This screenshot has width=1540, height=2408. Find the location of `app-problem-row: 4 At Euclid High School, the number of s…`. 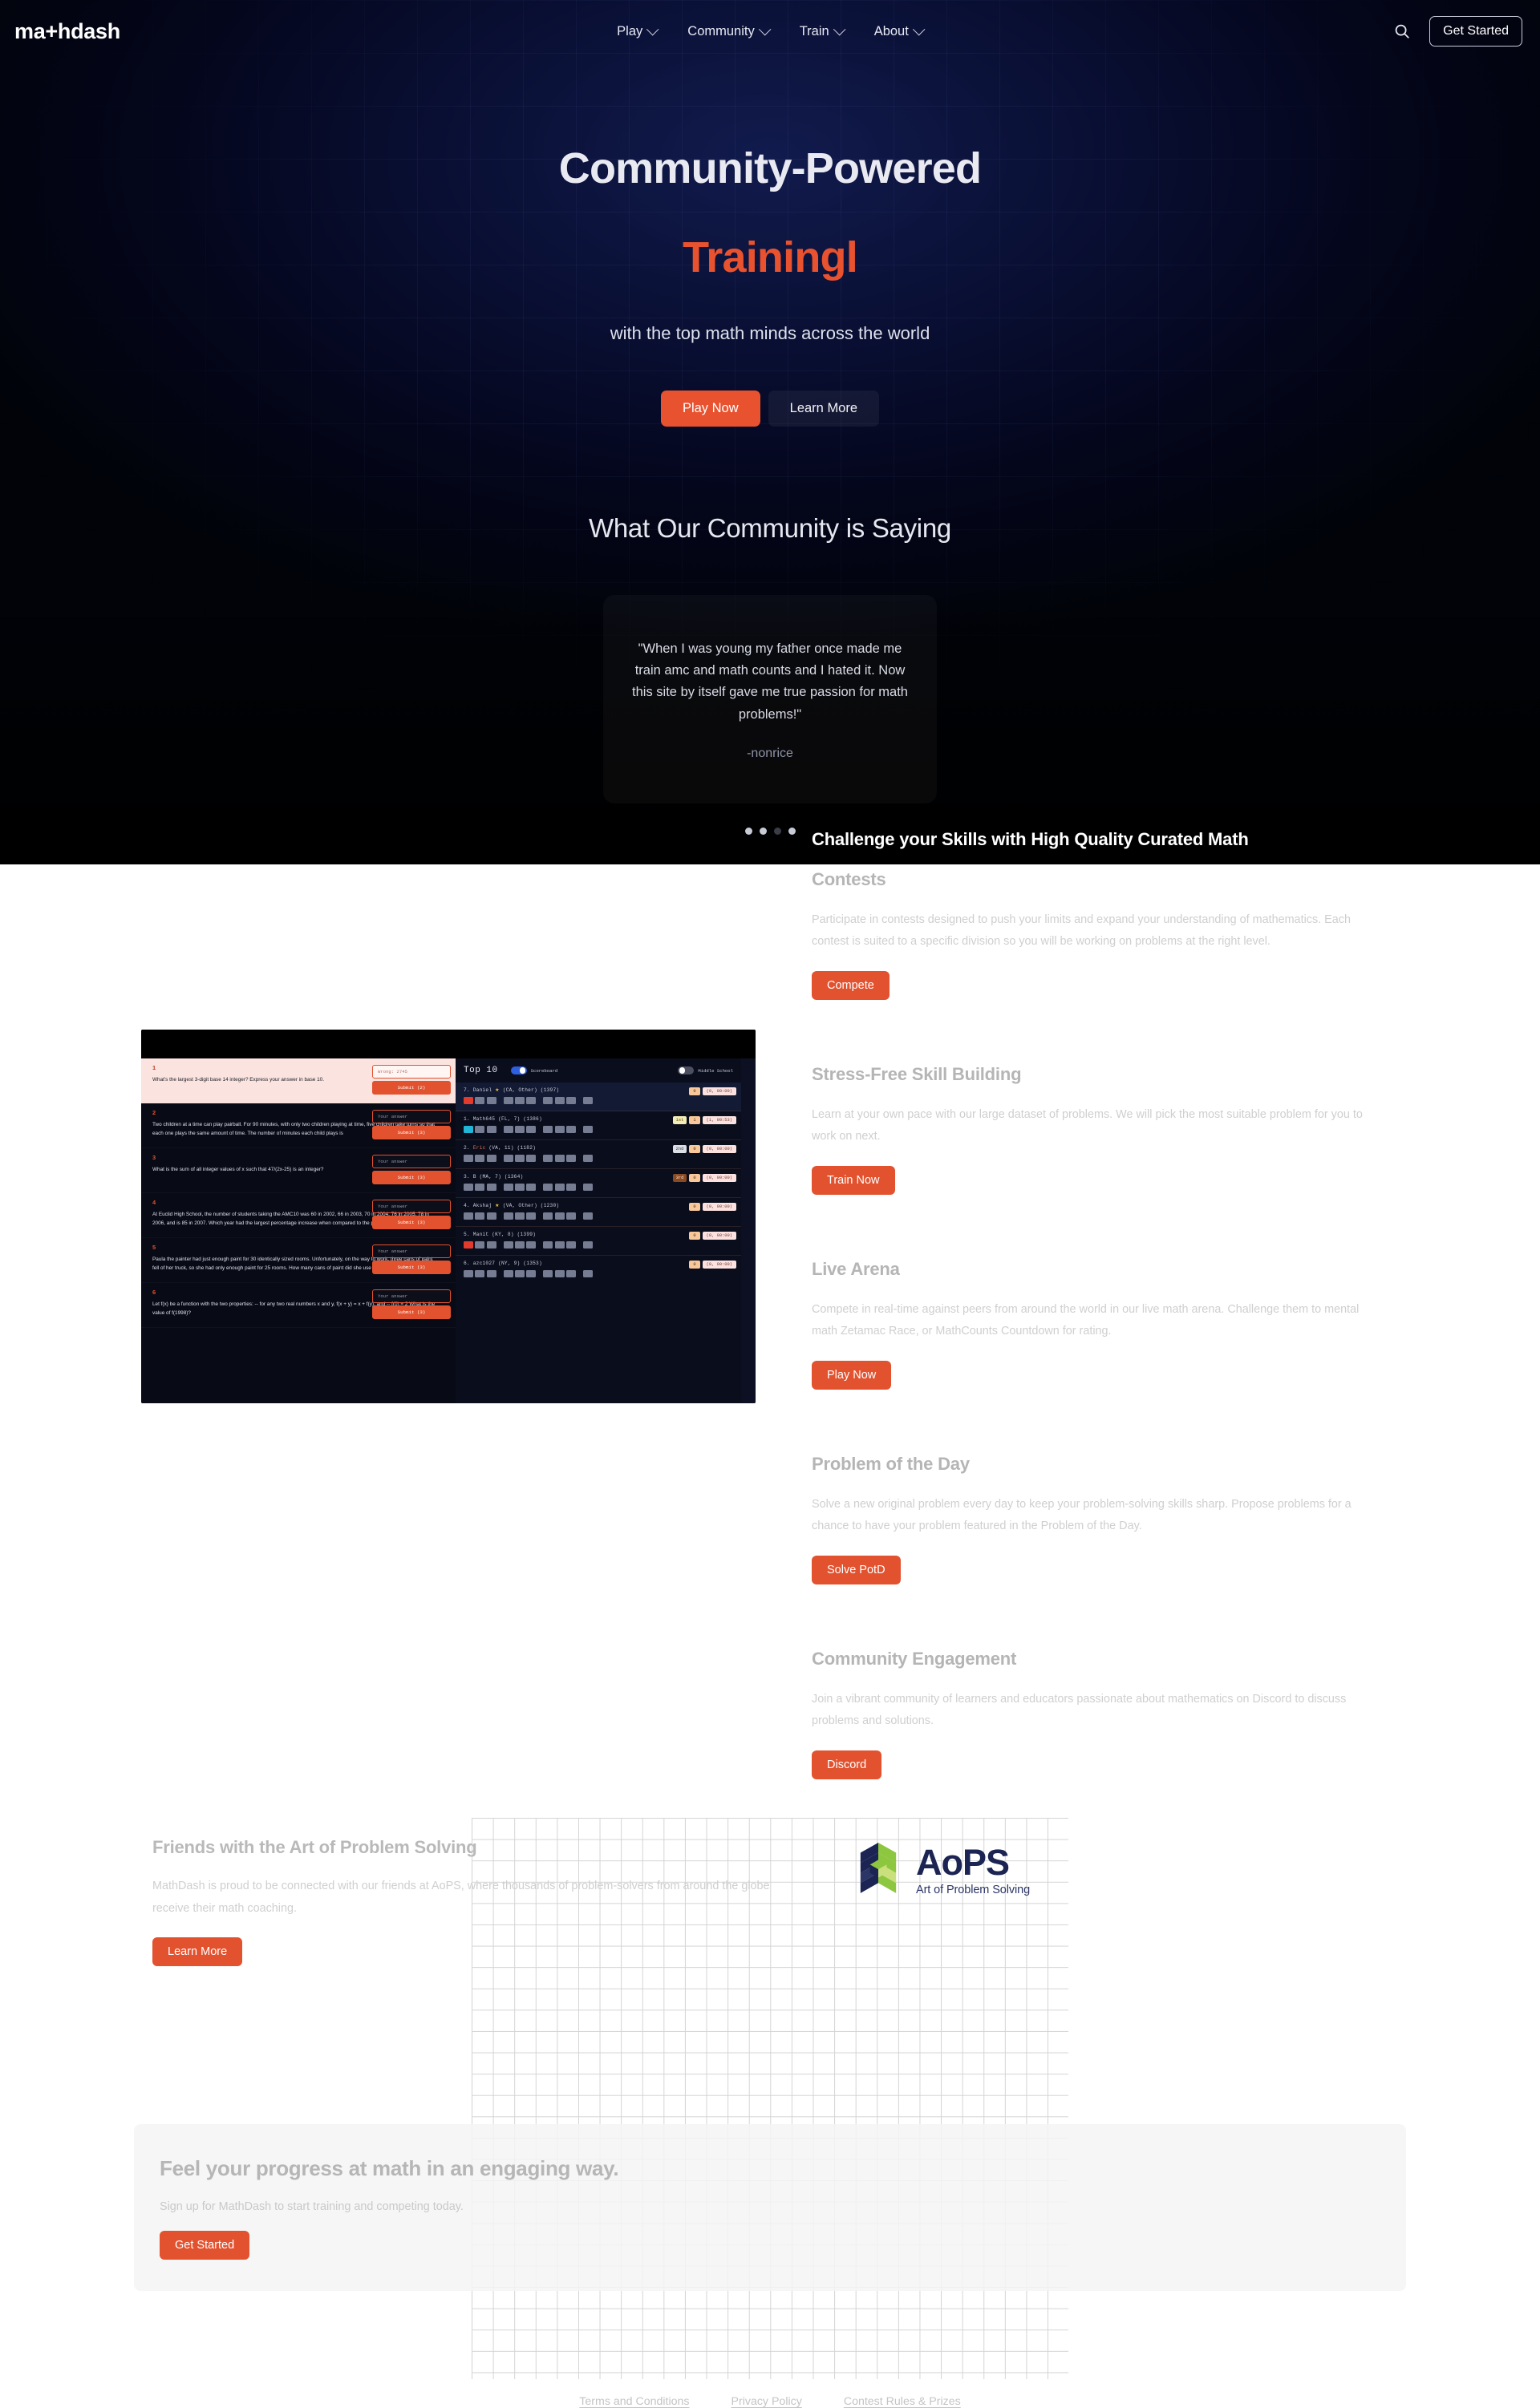

app-problem-row: 4 At Euclid High School, the number of s… is located at coordinates (298, 1215).